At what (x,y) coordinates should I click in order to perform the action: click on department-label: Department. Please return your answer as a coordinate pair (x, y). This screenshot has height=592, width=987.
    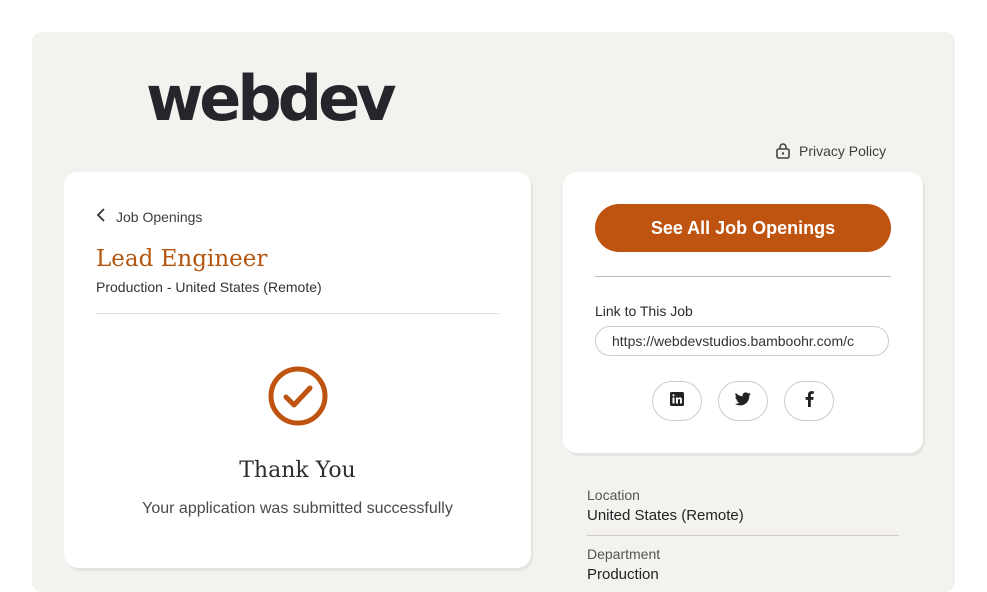
    Looking at the image, I should click on (624, 554).